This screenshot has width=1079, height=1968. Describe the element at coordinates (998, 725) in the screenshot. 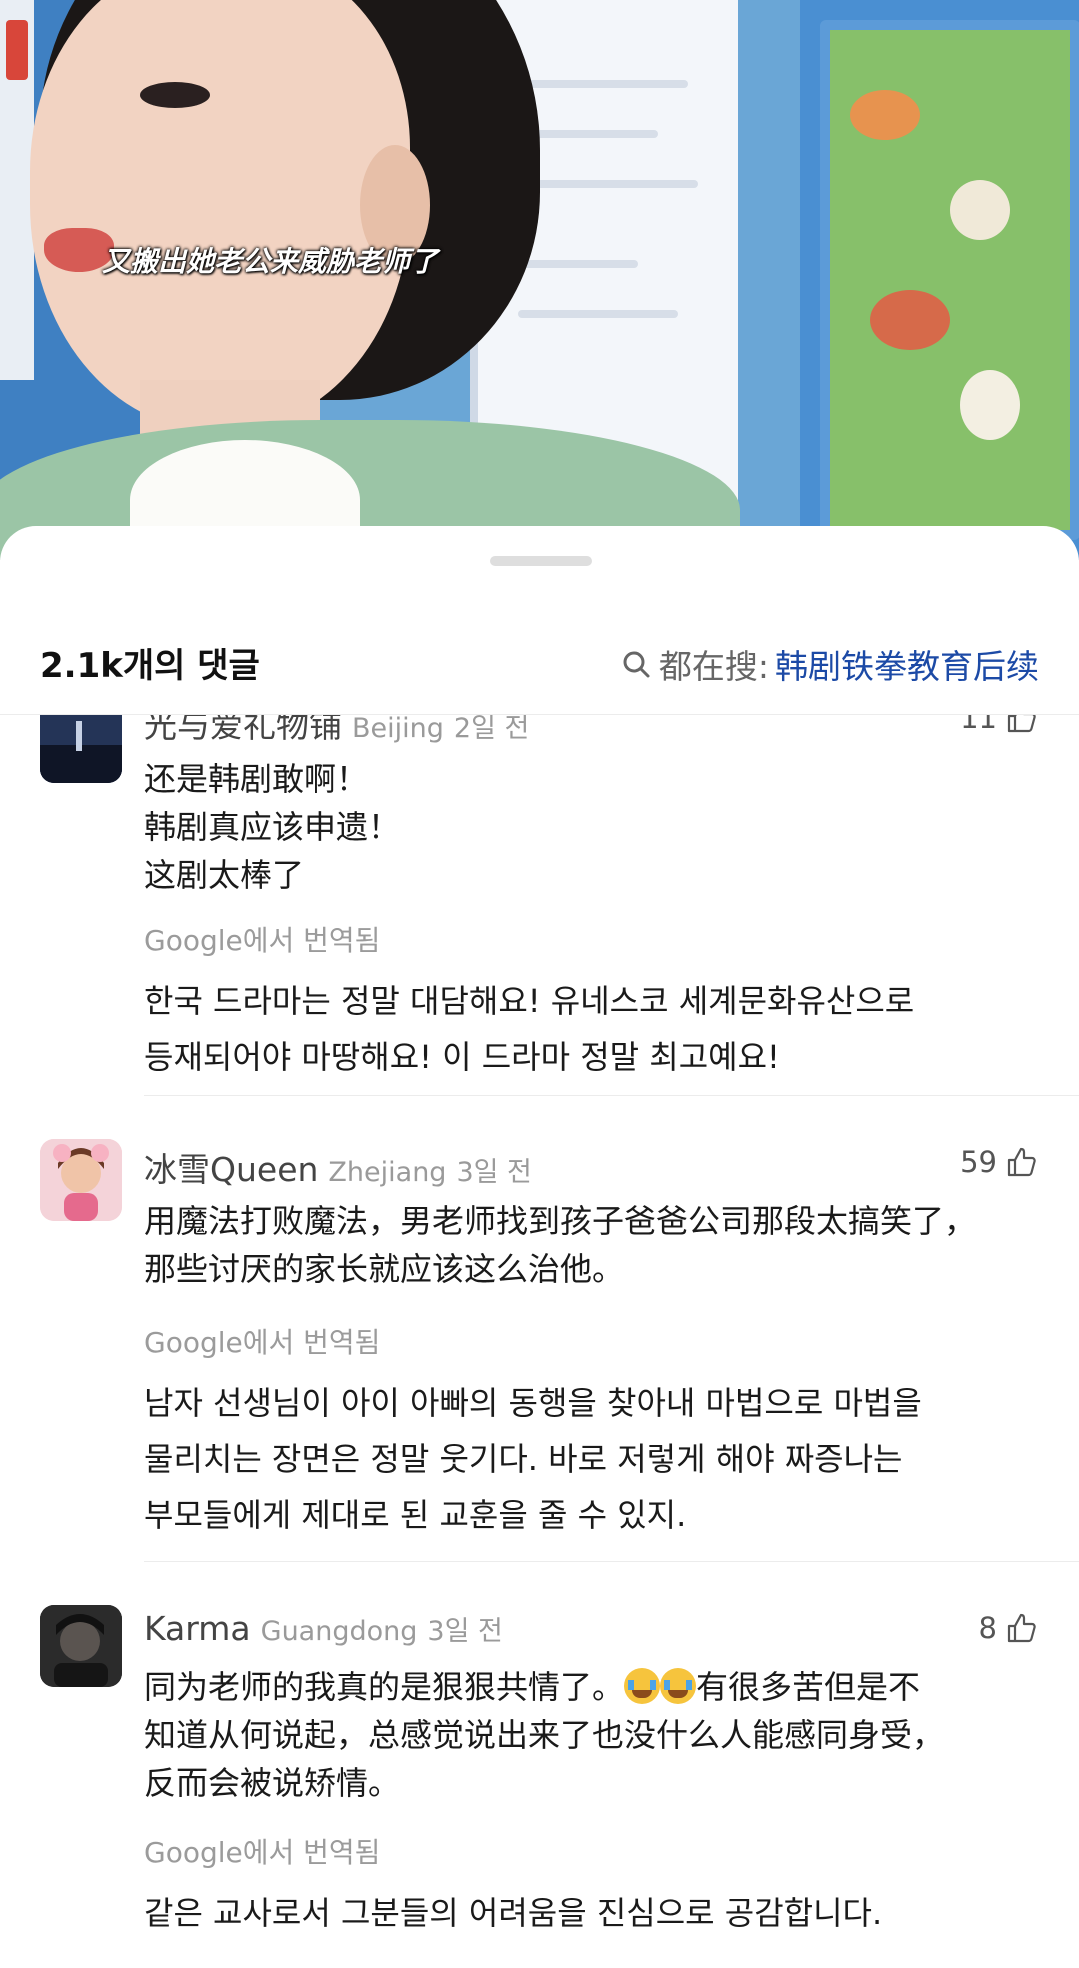

I see `like-button: 11` at that location.